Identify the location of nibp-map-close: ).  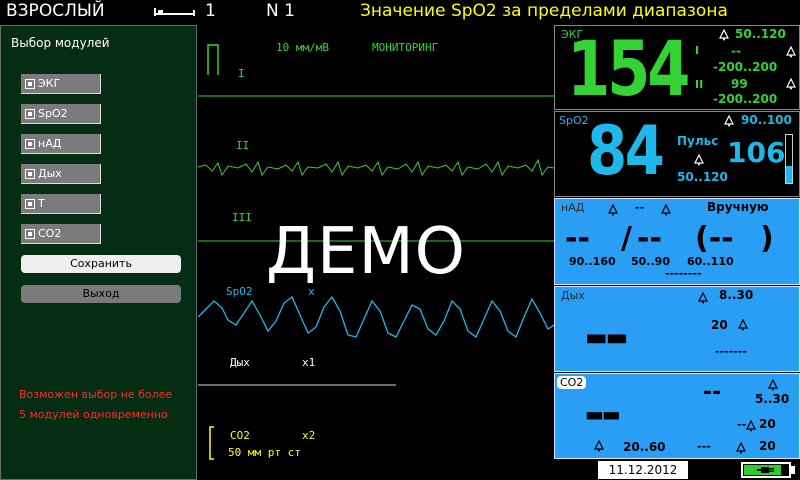
(767, 238).